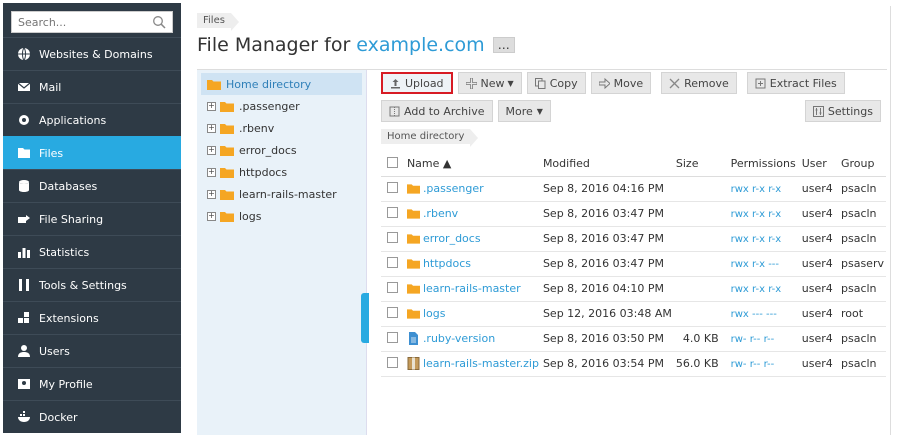 The image size is (909, 435). I want to click on column-permissions: Permissions, so click(764, 164).